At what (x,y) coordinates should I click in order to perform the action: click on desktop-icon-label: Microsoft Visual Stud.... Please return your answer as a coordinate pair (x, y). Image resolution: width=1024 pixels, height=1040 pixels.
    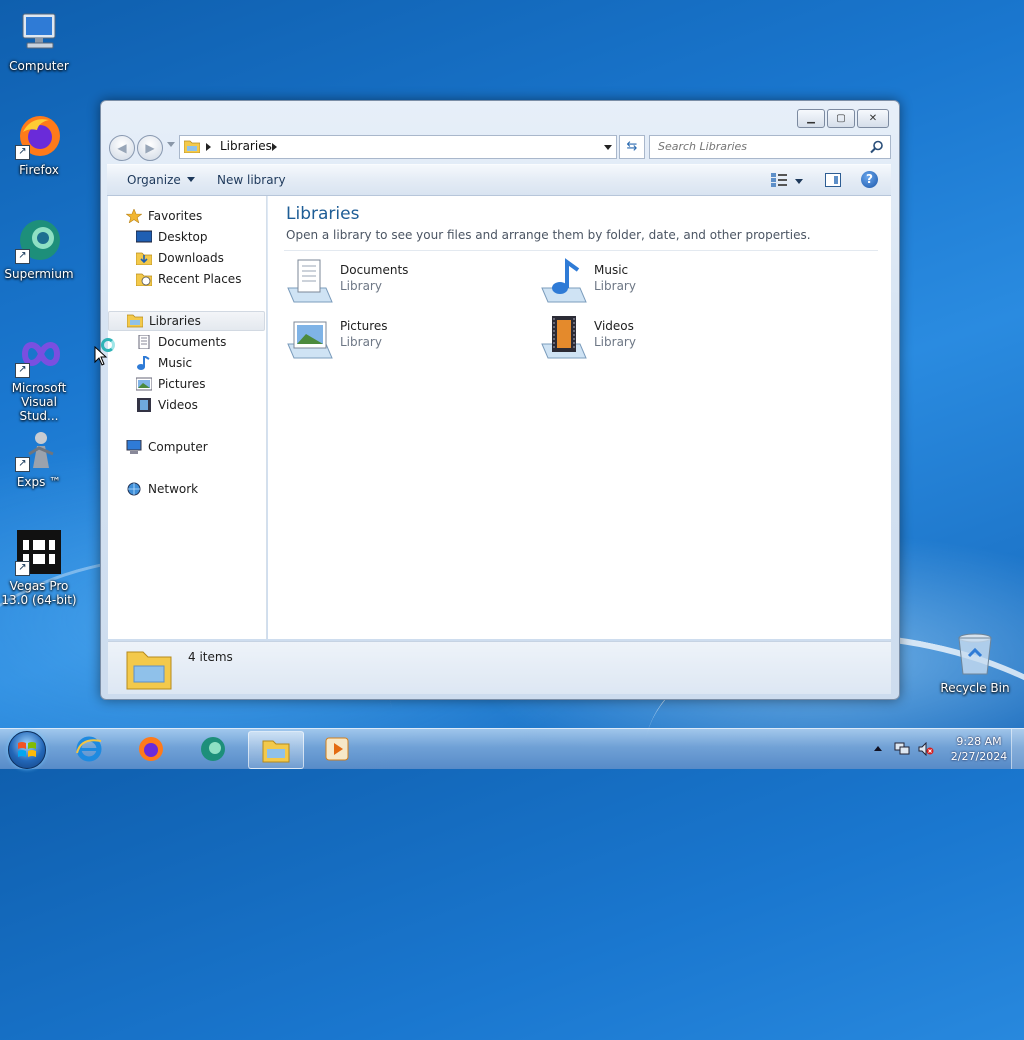
    Looking at the image, I should click on (39, 402).